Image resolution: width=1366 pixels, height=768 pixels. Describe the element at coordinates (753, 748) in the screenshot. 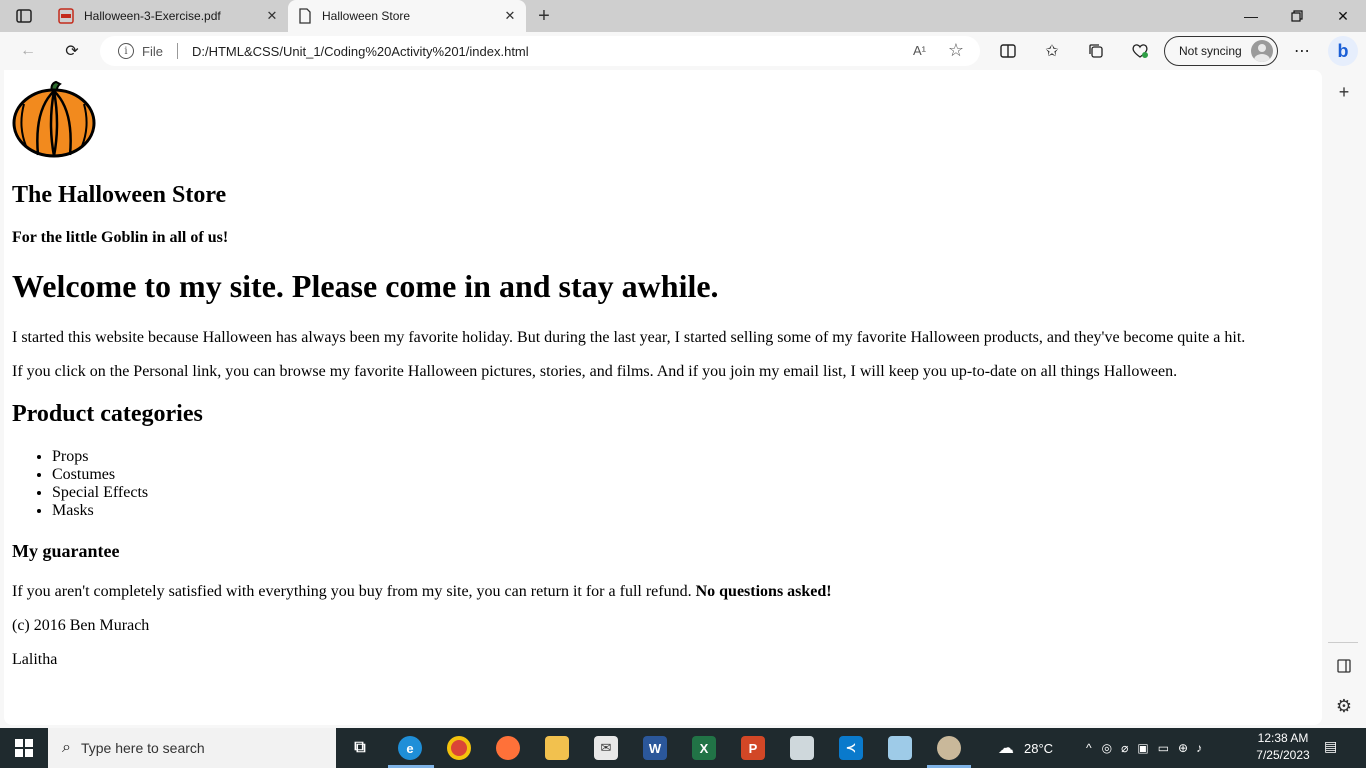

I see `powerpoint-icon: P` at that location.